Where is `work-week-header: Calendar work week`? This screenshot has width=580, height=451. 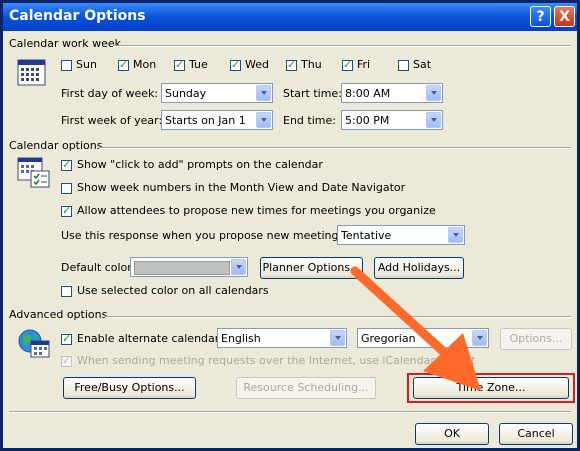 work-week-header: Calendar work week is located at coordinates (65, 43).